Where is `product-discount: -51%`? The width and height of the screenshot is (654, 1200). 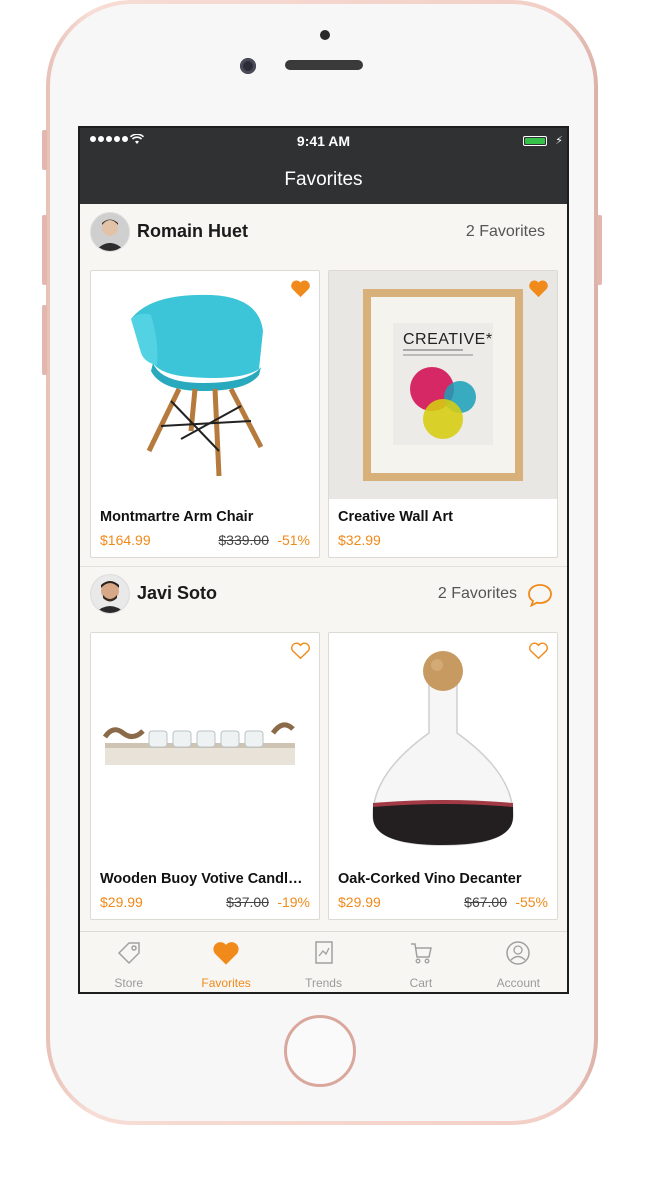
product-discount: -51% is located at coordinates (293, 540).